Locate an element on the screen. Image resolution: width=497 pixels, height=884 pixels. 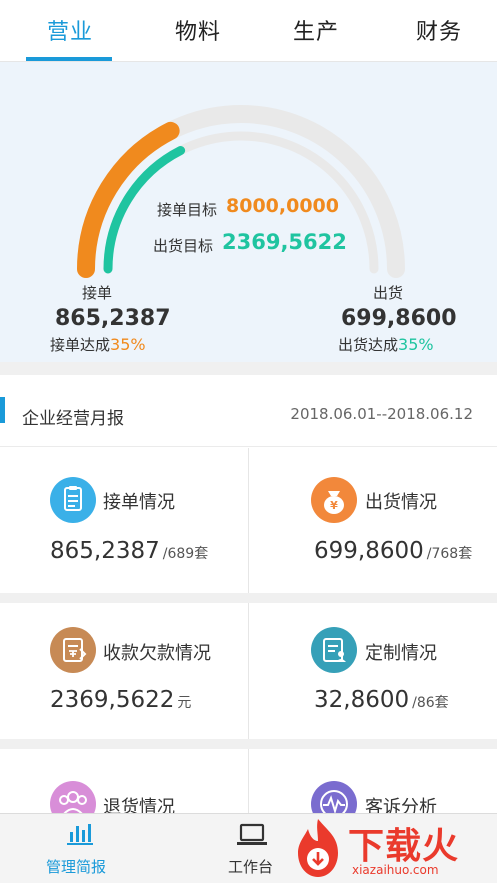
card-label: 定制情况 is located at coordinates (401, 653).